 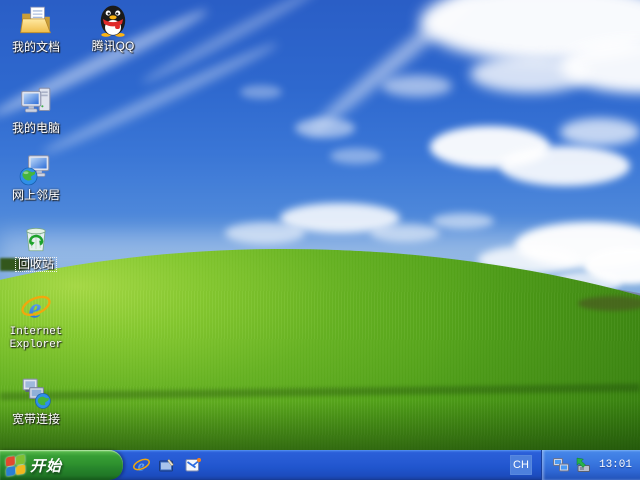 I want to click on desktop-icon-my-computer: 我的电脑, so click(x=37, y=111).